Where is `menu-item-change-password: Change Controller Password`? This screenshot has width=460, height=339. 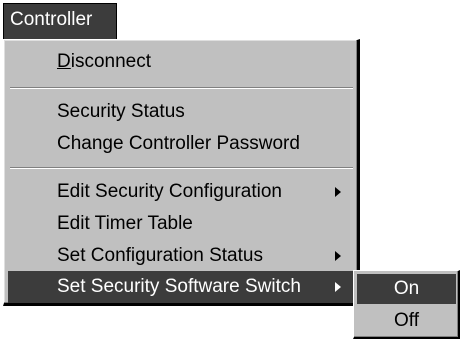
menu-item-change-password: Change Controller Password is located at coordinates (181, 144).